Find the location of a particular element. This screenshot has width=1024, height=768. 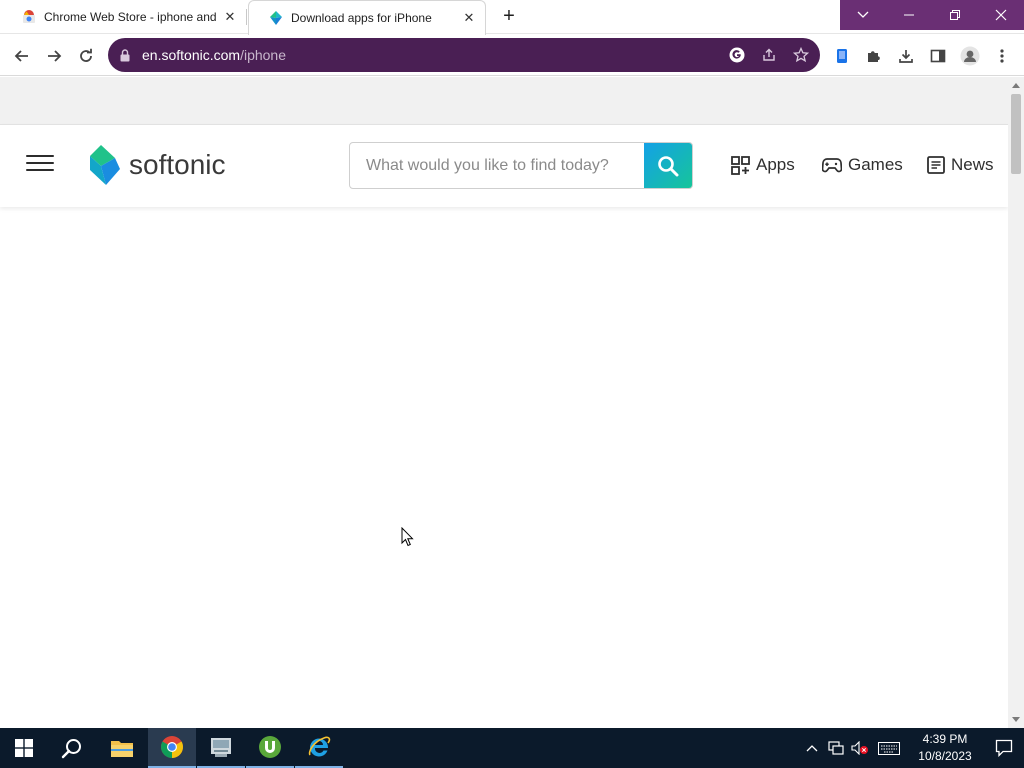

new-tab-button: + is located at coordinates (509, 16).